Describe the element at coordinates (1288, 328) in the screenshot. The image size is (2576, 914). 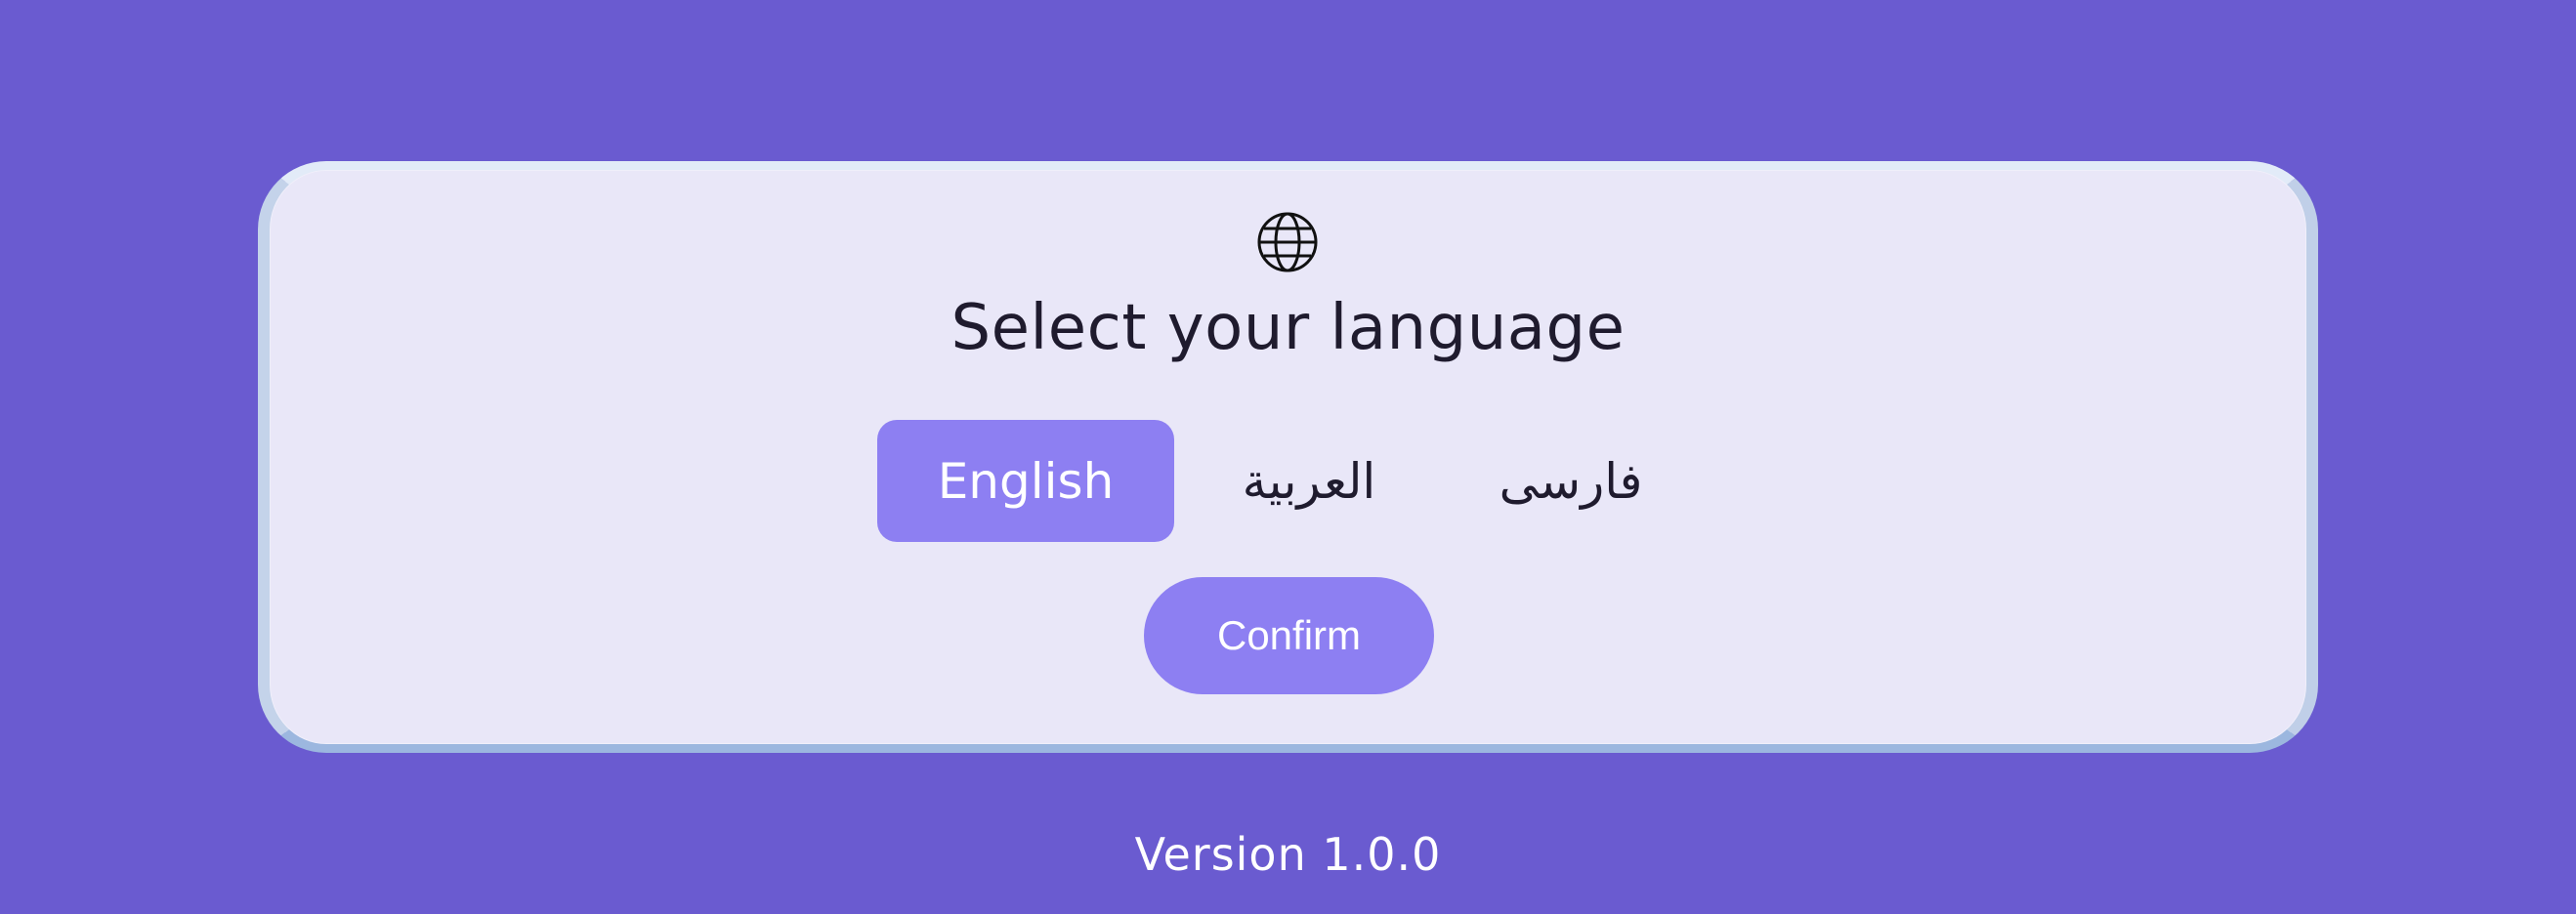
I see `dialog-title: Select your language` at that location.